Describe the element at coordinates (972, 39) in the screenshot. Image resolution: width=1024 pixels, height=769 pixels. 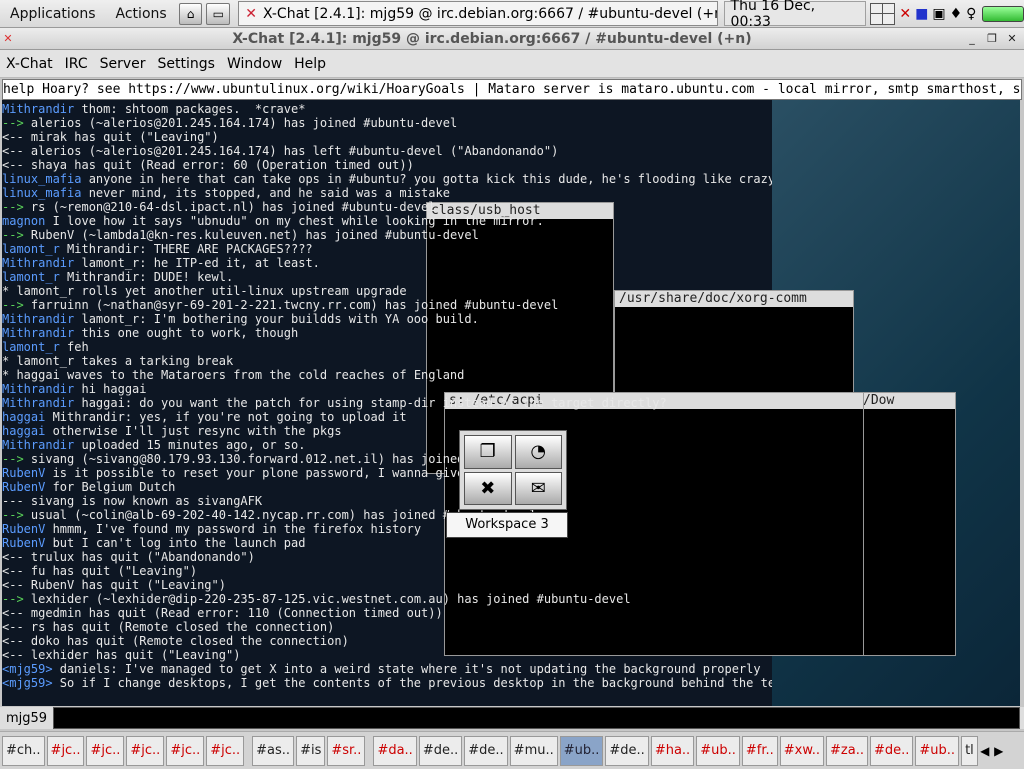
I see `minimize-icon: _` at that location.